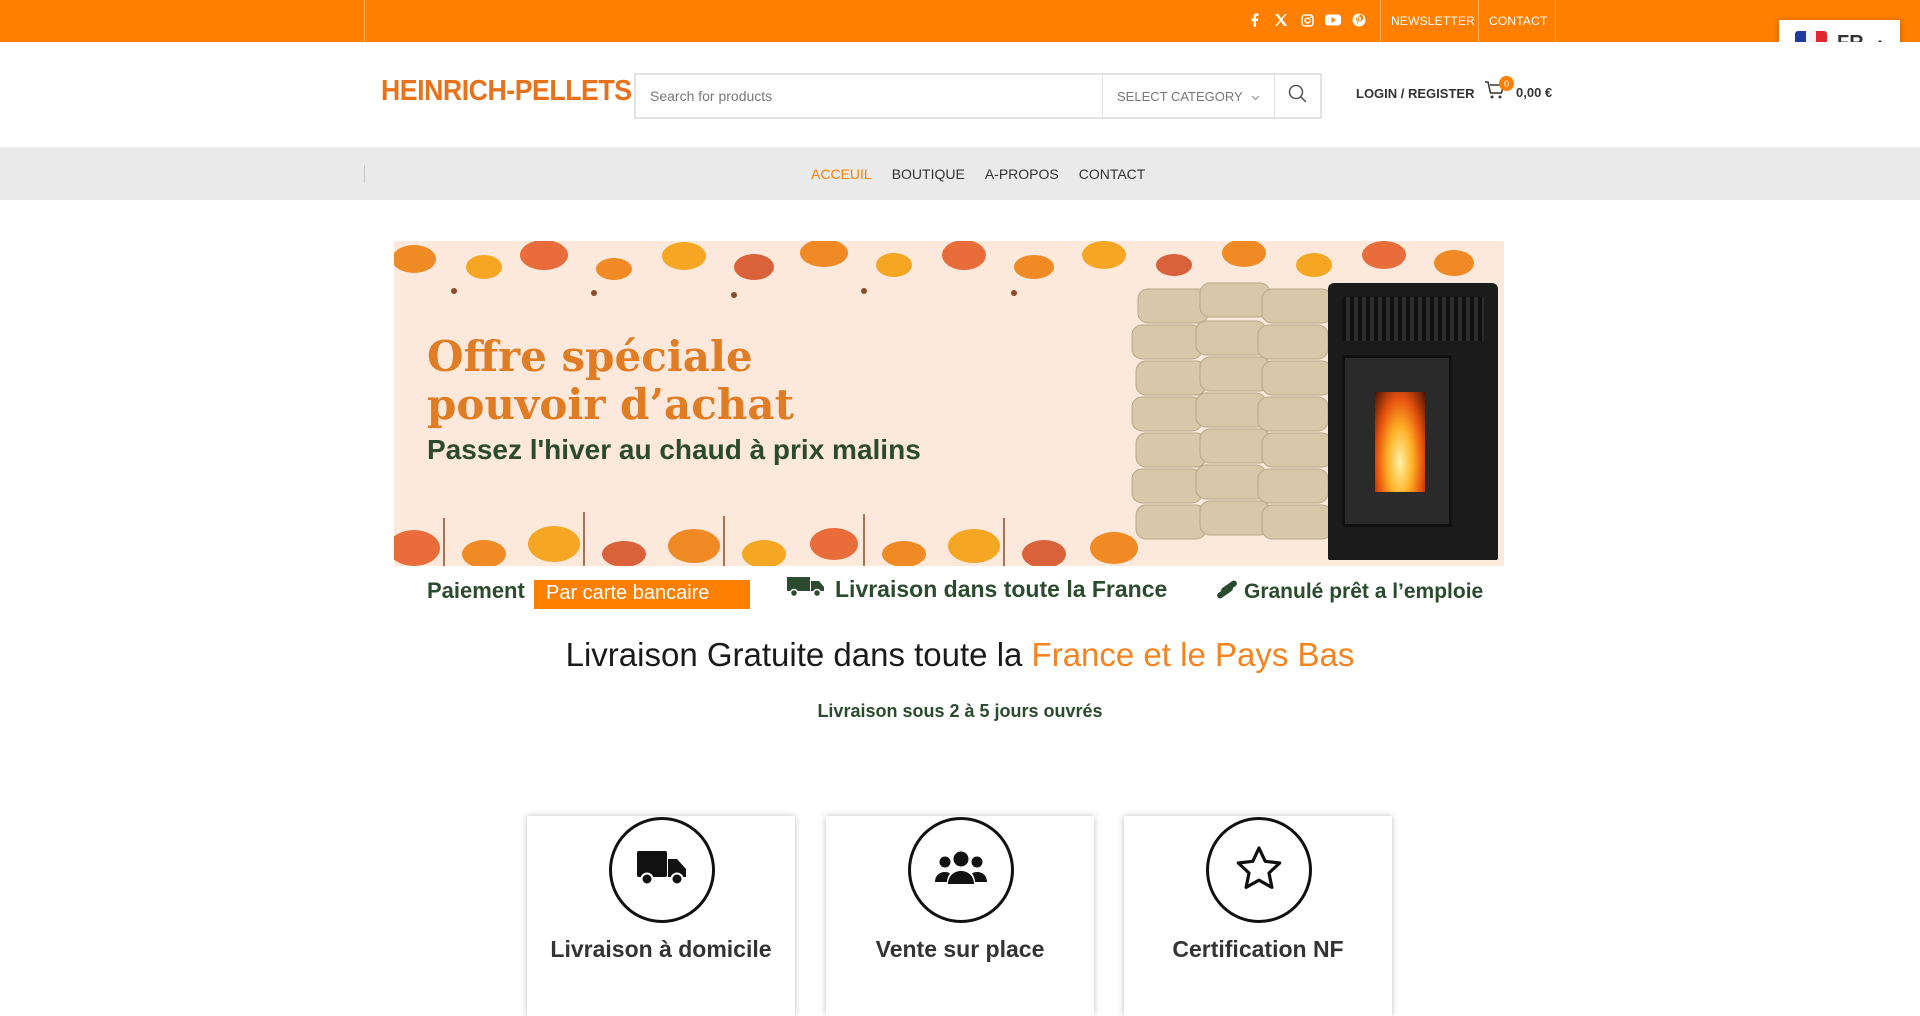 Image resolution: width=1920 pixels, height=1016 pixels. I want to click on service-card-onsite: Vente sur place, so click(960, 916).